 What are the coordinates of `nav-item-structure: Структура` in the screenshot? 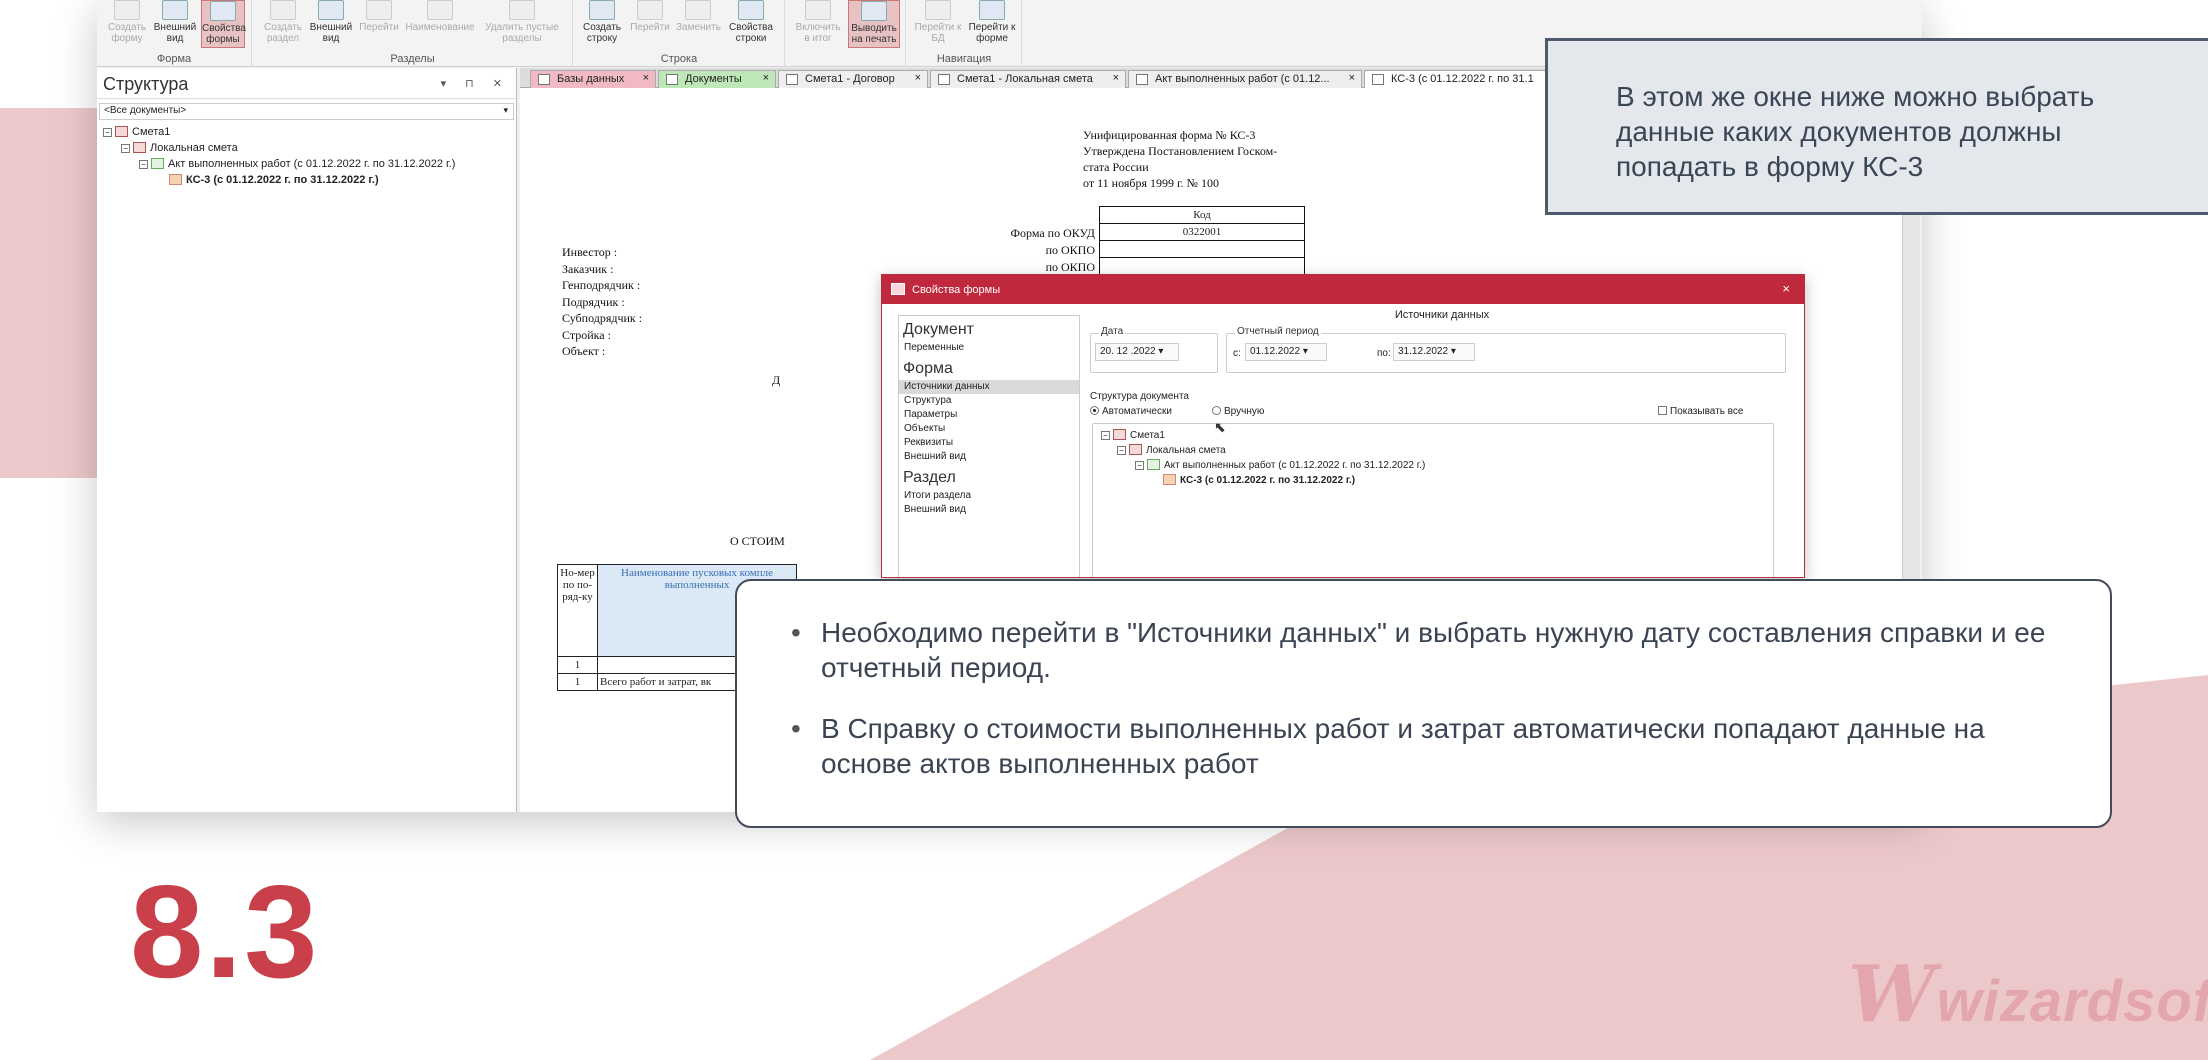 It's located at (989, 401).